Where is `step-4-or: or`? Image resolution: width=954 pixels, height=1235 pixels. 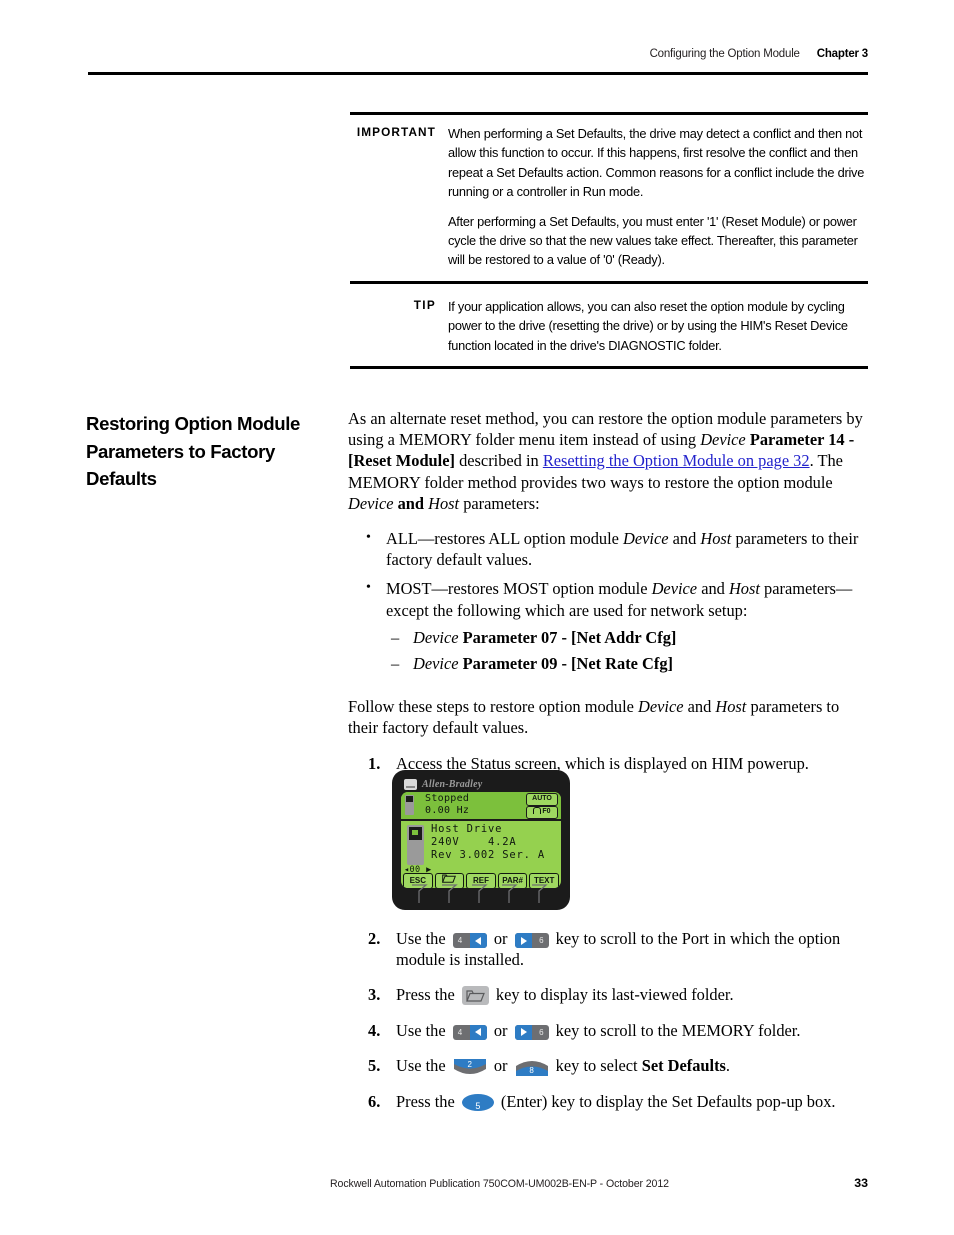
step-4-or: or is located at coordinates (500, 1030).